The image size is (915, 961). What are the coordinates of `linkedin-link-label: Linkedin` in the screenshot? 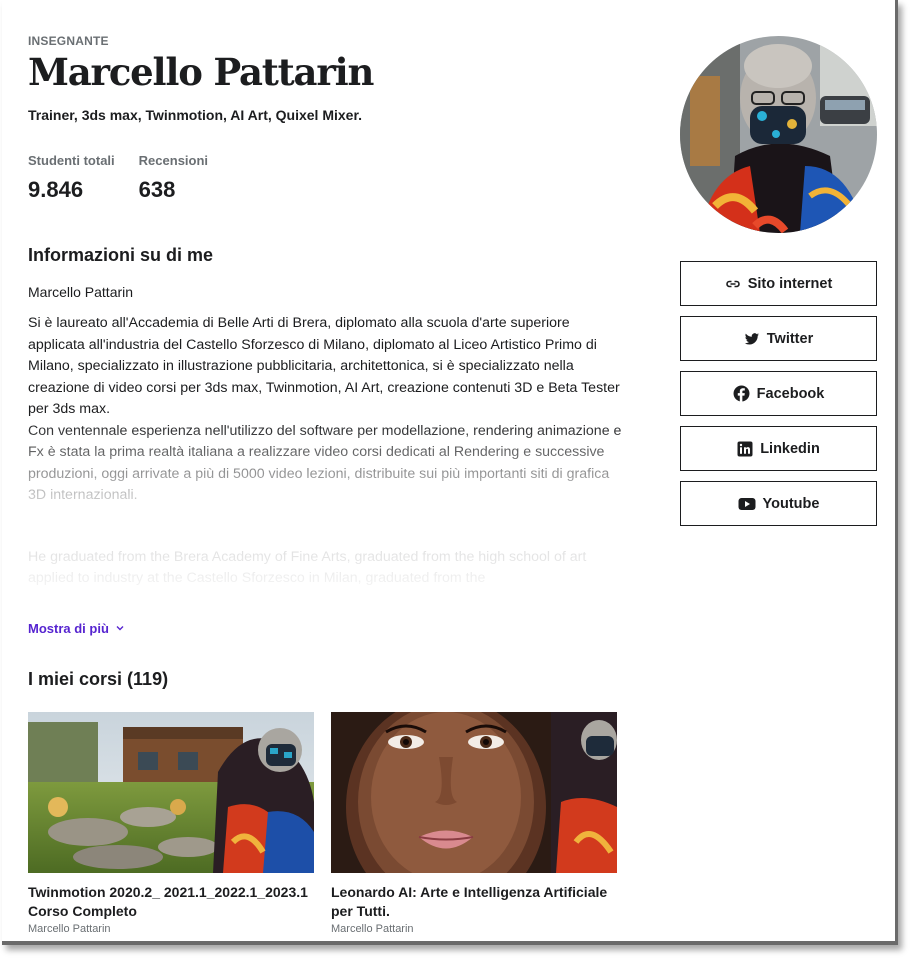 It's located at (790, 448).